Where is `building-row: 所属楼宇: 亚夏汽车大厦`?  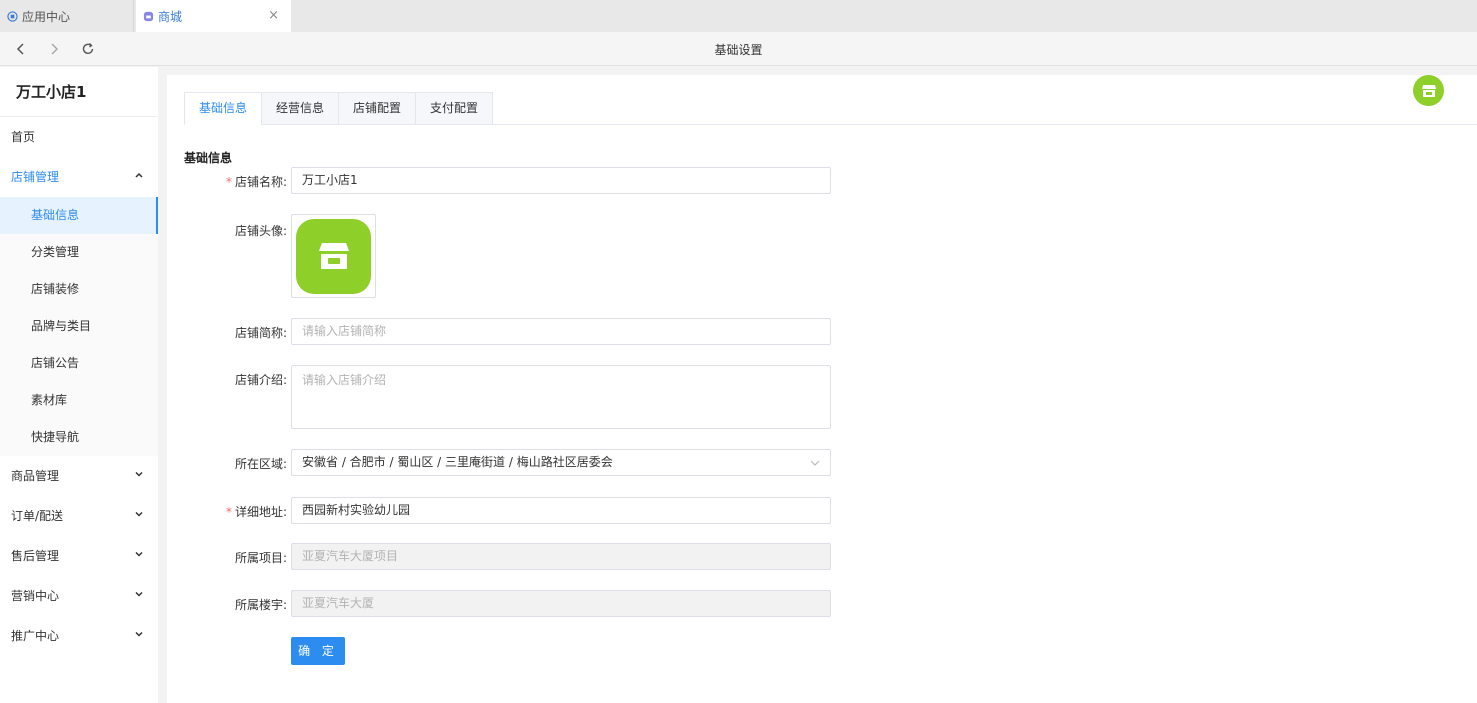 building-row: 所属楼宇: 亚夏汽车大厦 is located at coordinates (507, 603).